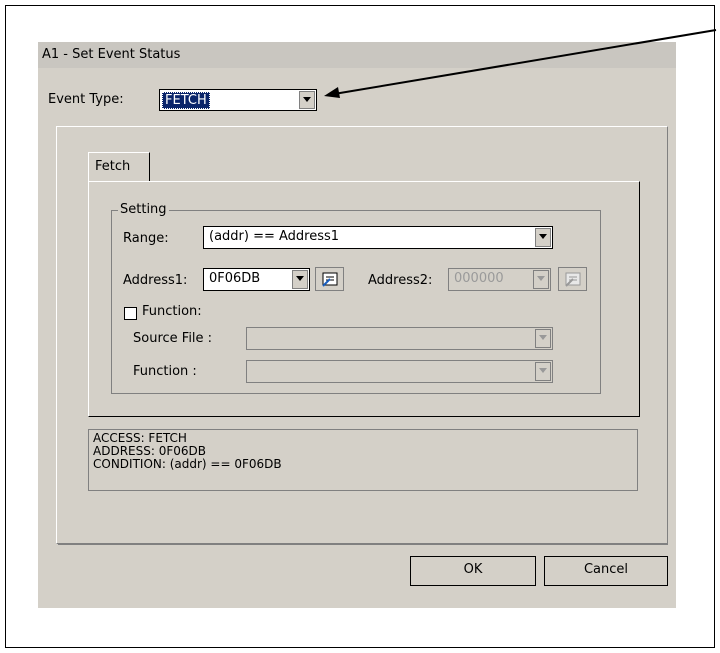 The image size is (720, 653). I want to click on callout-arrow, so click(520, 63).